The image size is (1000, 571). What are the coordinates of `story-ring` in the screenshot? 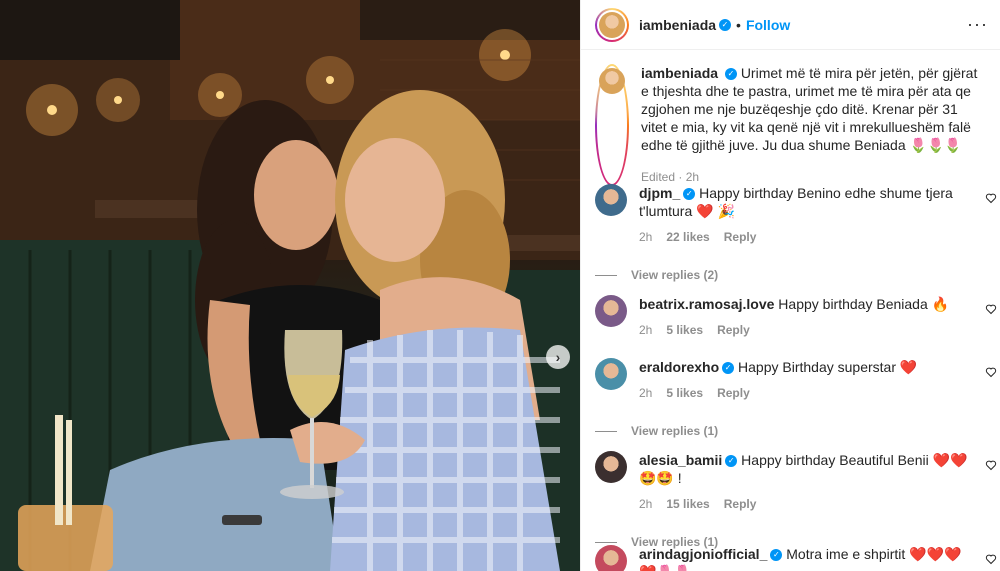 It's located at (612, 24).